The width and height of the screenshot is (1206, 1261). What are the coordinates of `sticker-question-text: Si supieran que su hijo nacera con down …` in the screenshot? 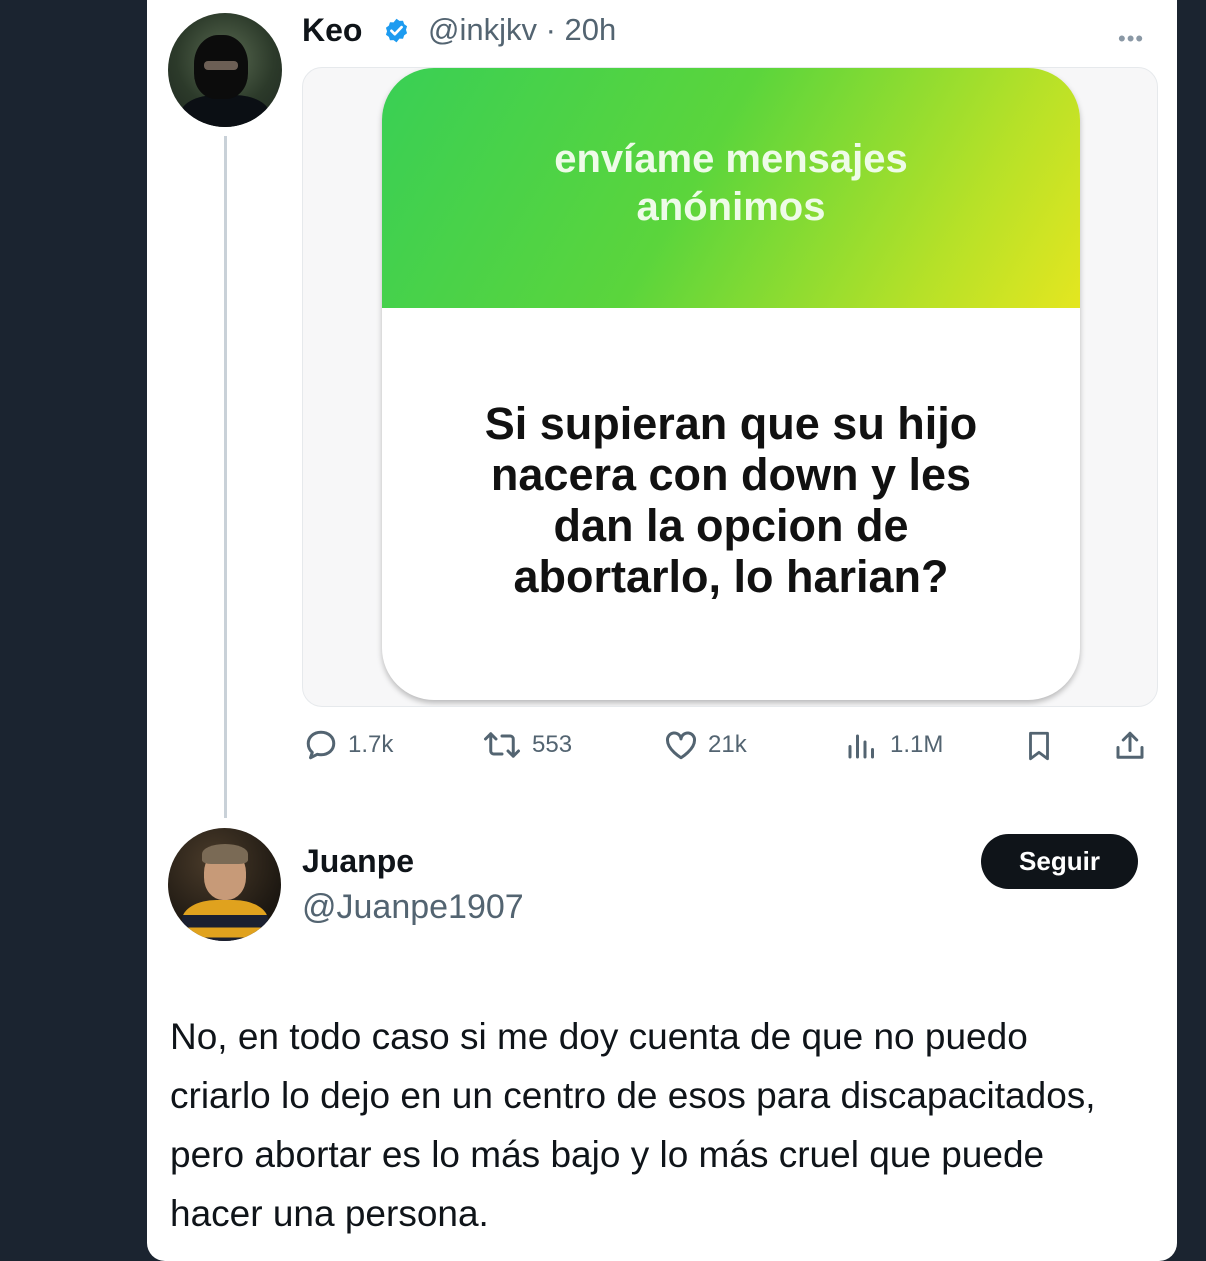 It's located at (731, 500).